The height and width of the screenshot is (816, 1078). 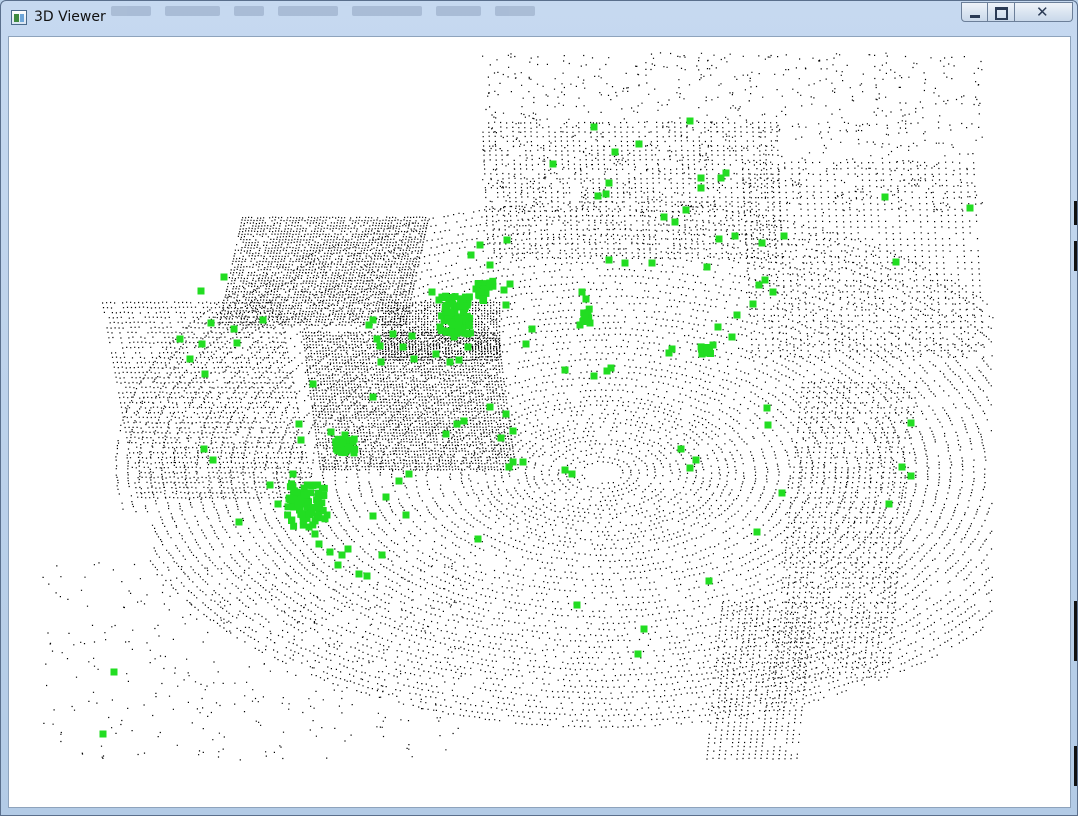 I want to click on maximize-icon, so click(x=1001, y=13).